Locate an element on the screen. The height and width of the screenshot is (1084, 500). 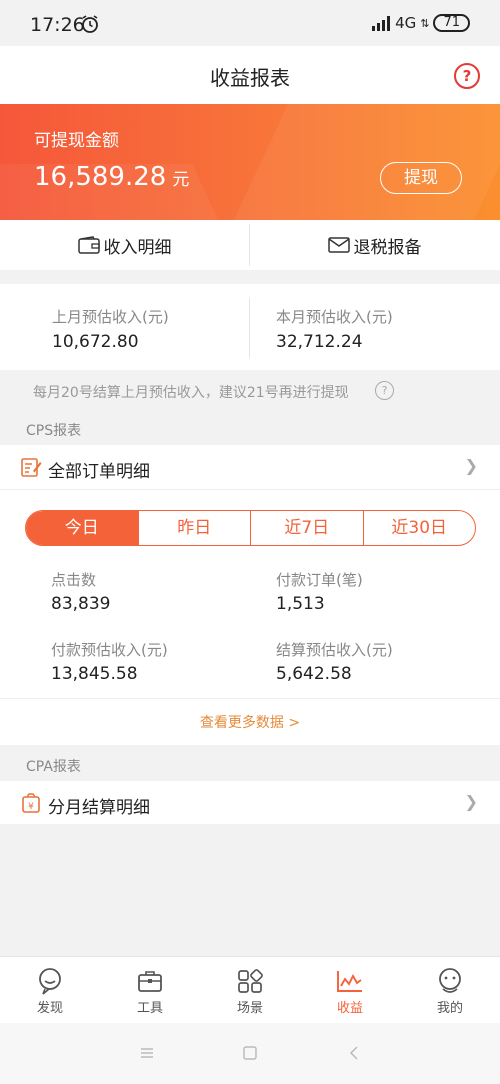
nav-discover: 发现 is located at coordinates (50, 990).